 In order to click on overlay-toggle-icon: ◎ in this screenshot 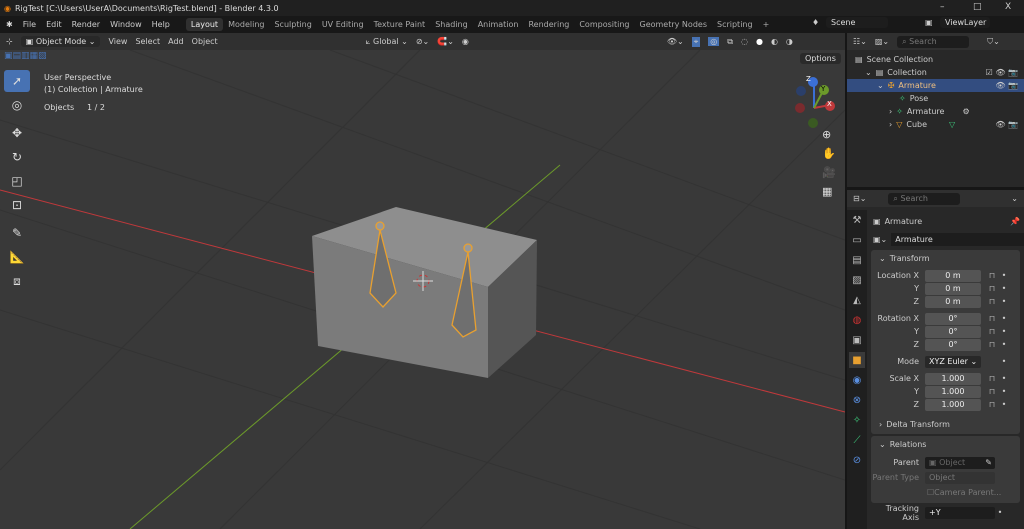, I will do `click(714, 41)`.